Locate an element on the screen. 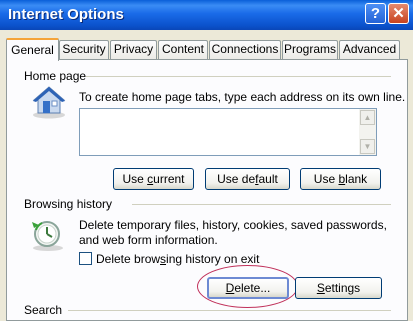  delete-on-exit-label: Delete browsing history on exit is located at coordinates (177, 259).